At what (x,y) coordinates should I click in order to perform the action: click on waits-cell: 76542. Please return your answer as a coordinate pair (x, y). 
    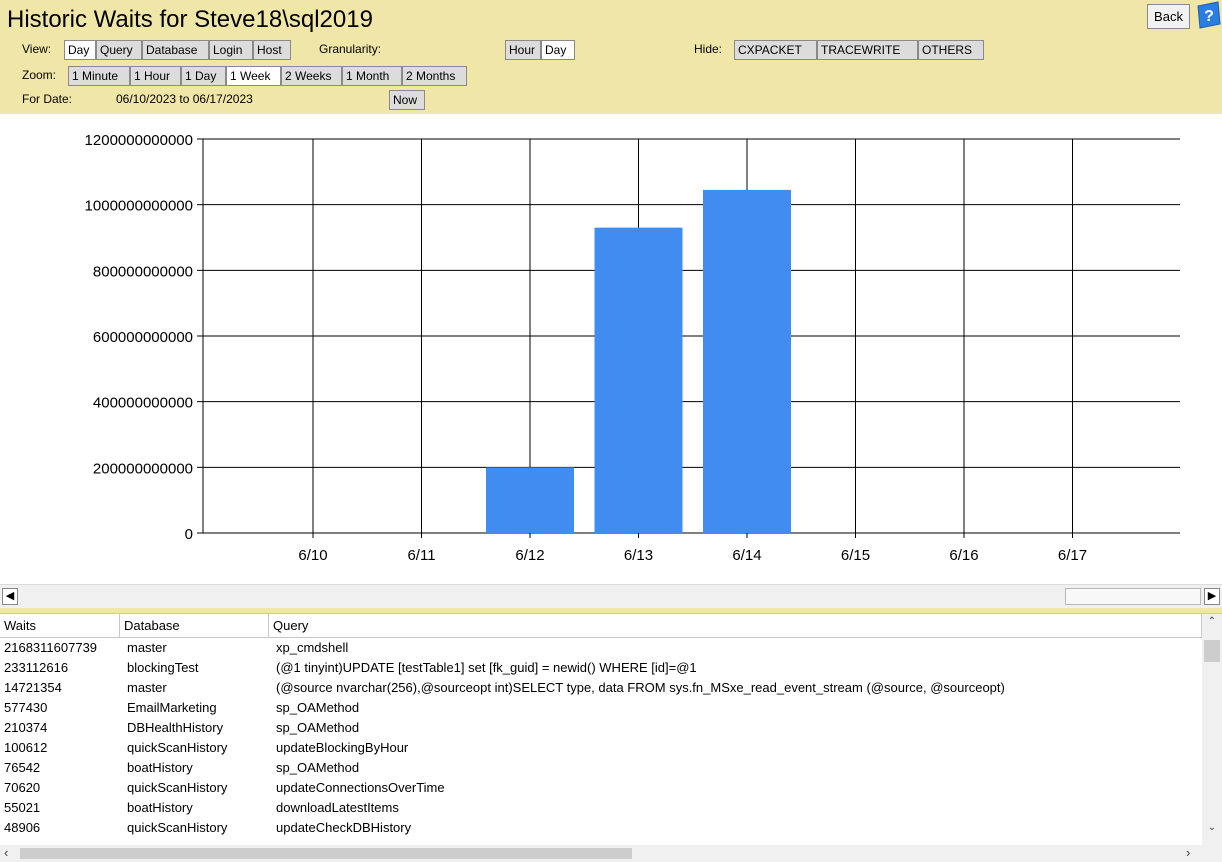
    Looking at the image, I should click on (22, 767).